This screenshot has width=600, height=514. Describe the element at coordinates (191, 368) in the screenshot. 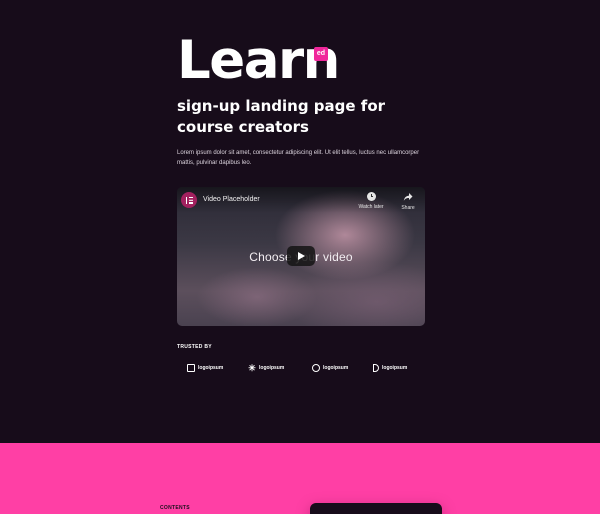

I see `square-logo-icon` at that location.